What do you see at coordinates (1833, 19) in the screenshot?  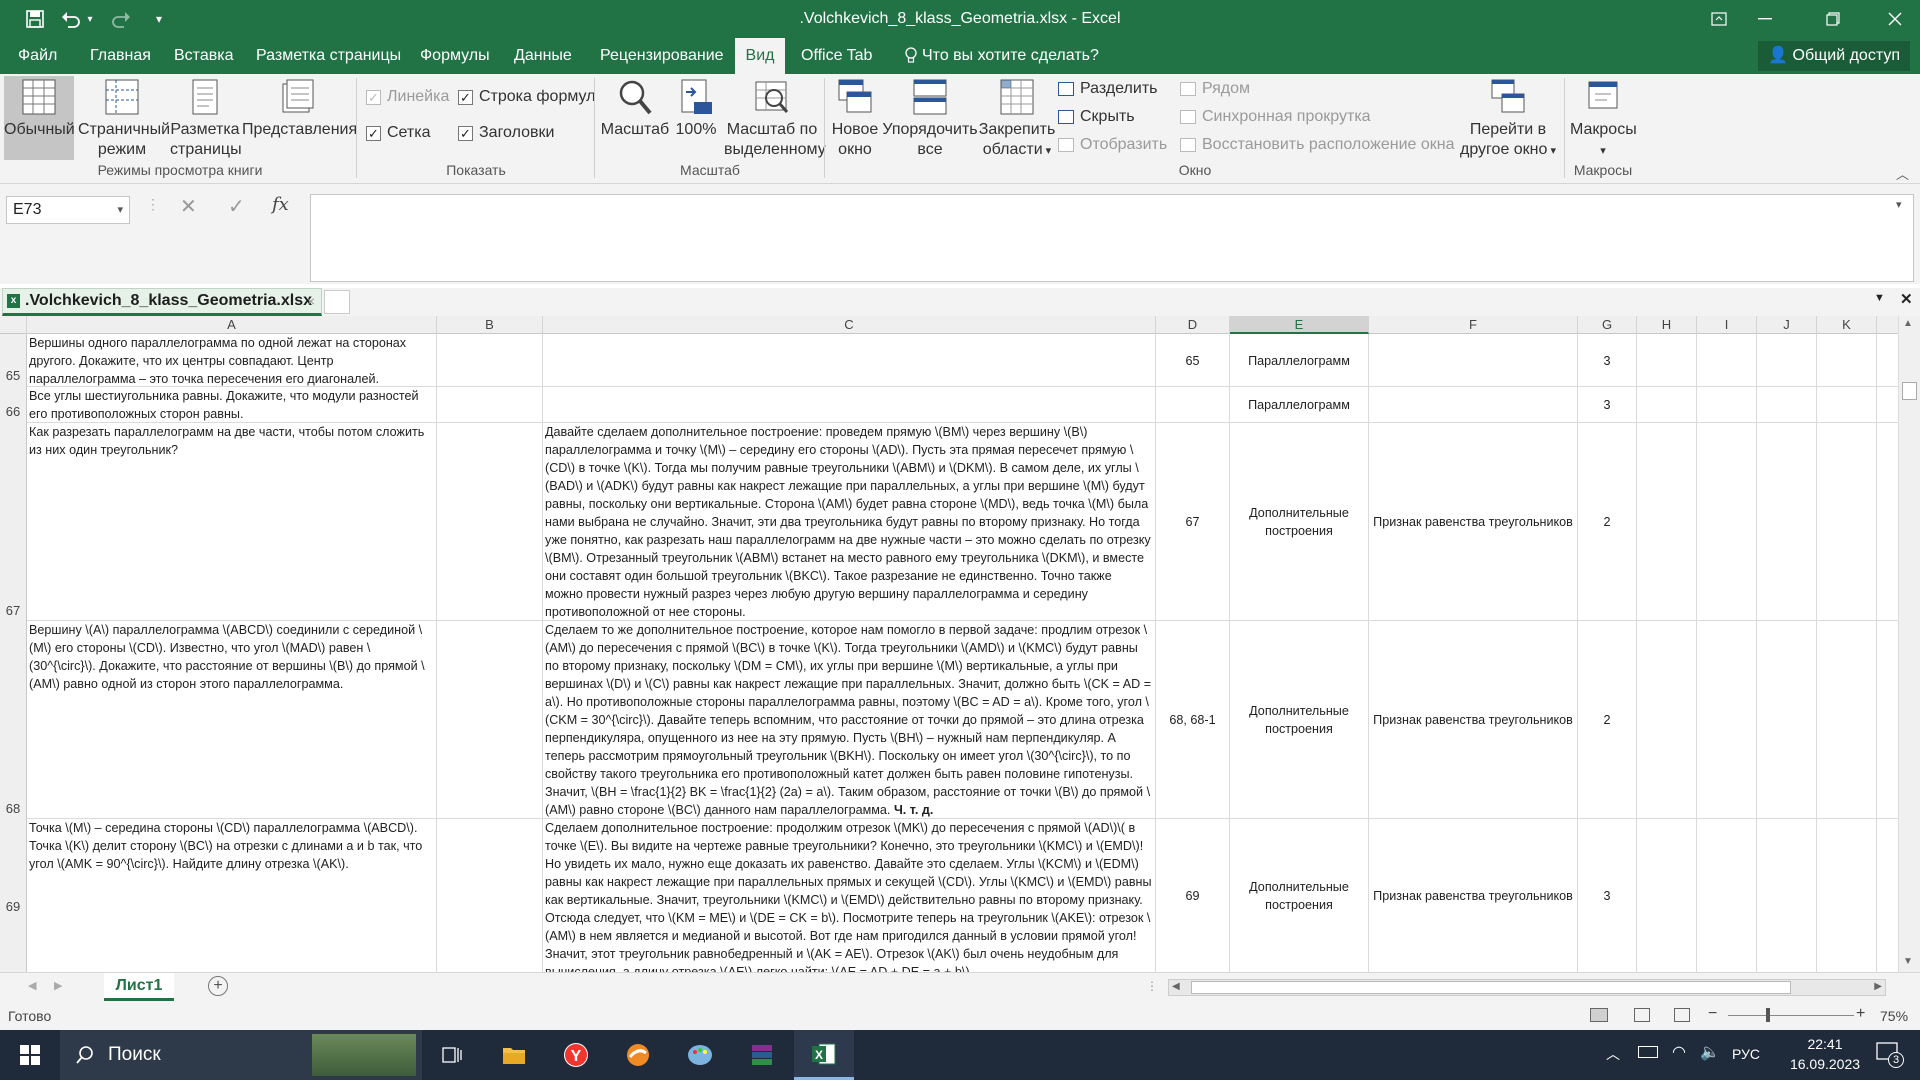 I see `restore-icon` at bounding box center [1833, 19].